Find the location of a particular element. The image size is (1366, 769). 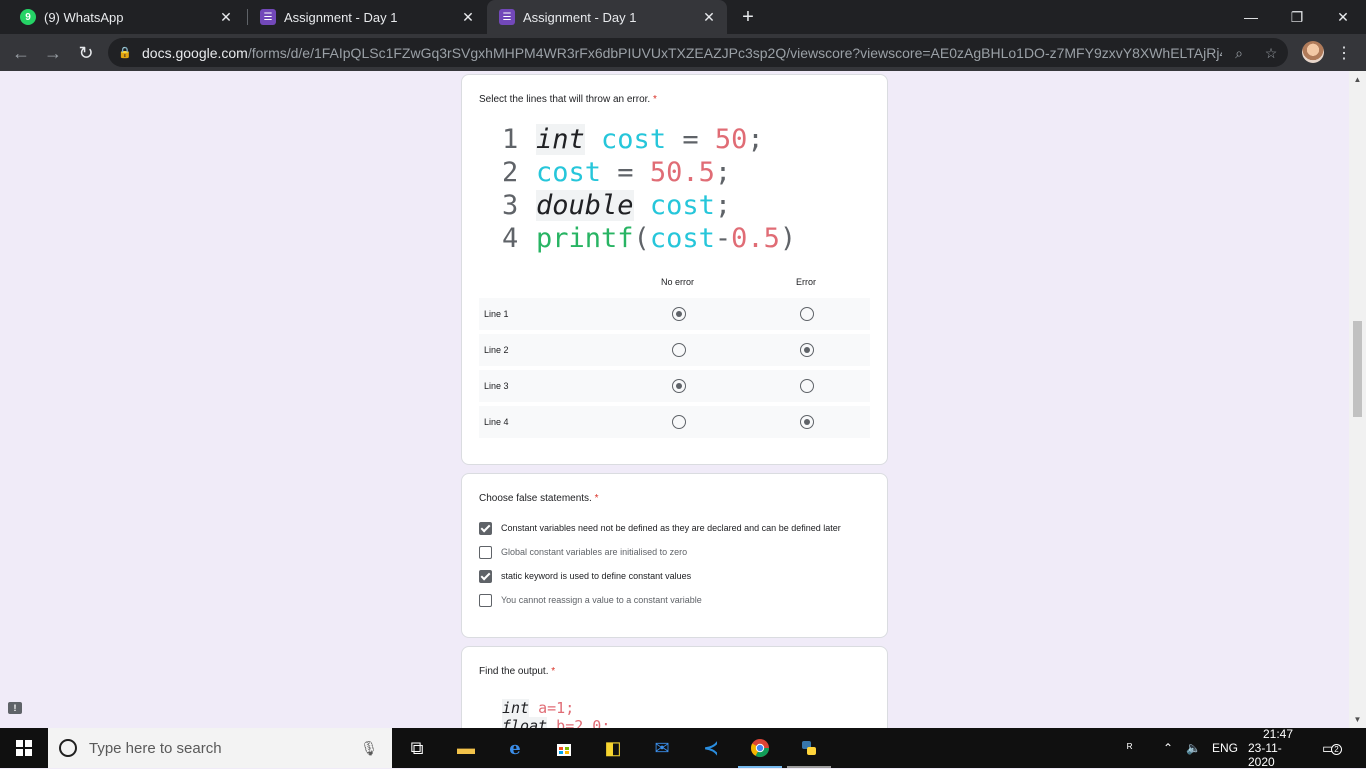

radio-line4-error is located at coordinates (807, 422).